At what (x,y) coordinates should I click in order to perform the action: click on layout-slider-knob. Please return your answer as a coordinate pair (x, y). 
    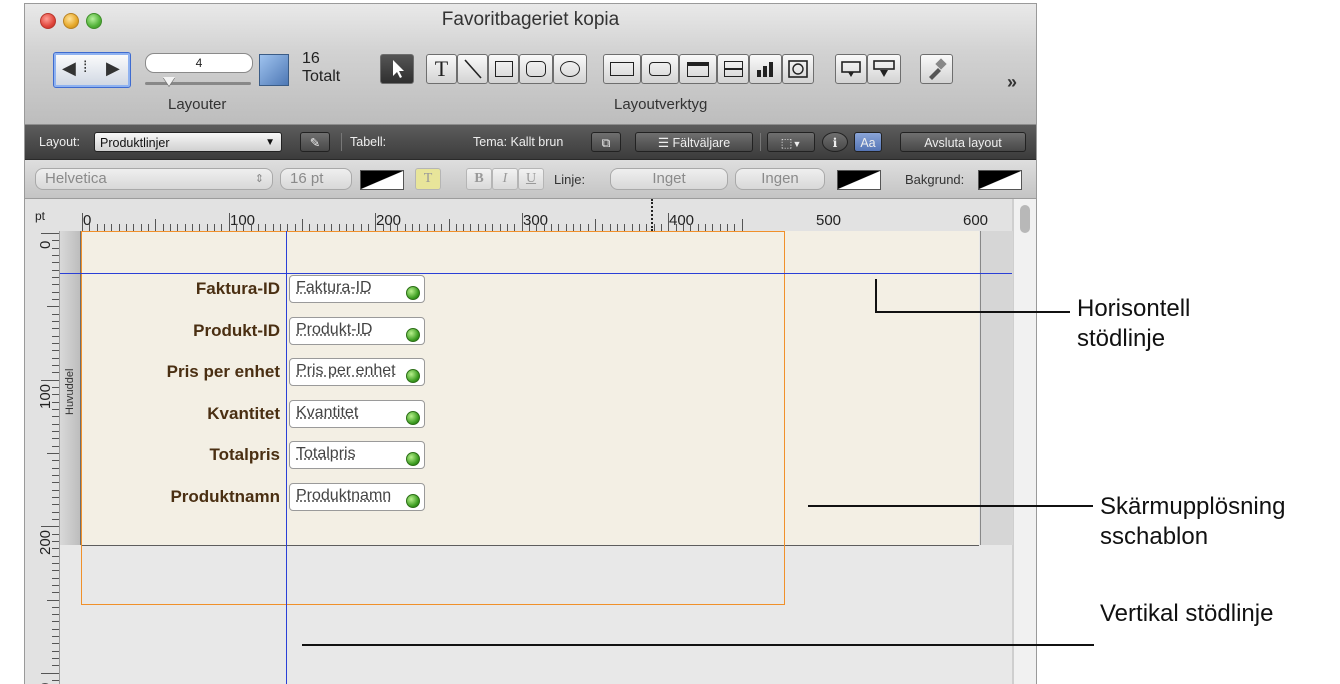
    Looking at the image, I should click on (169, 81).